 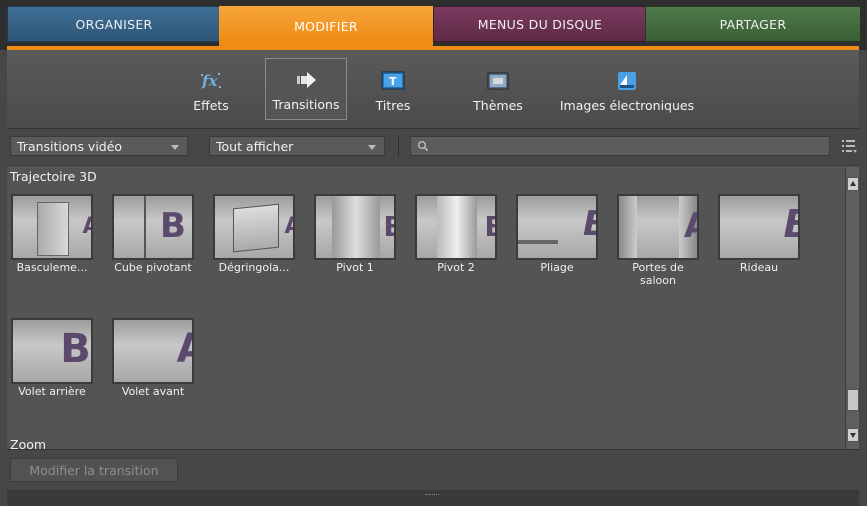 I want to click on transition-item: B A Cube pivotant, so click(x=153, y=234).